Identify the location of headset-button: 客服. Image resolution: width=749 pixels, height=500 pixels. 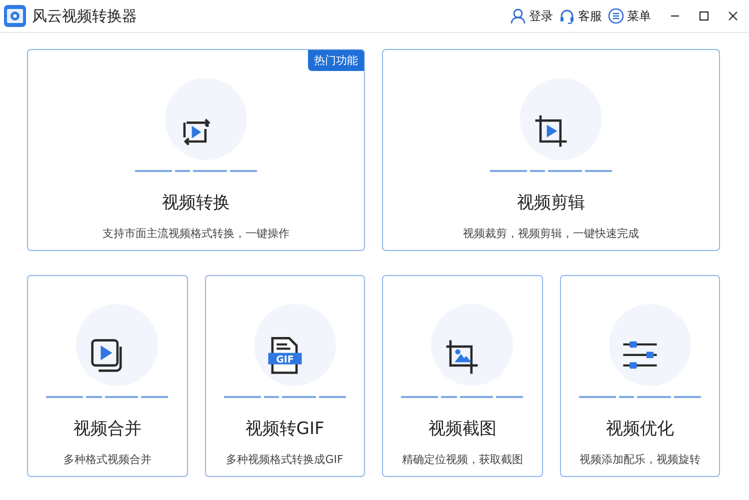
(580, 16).